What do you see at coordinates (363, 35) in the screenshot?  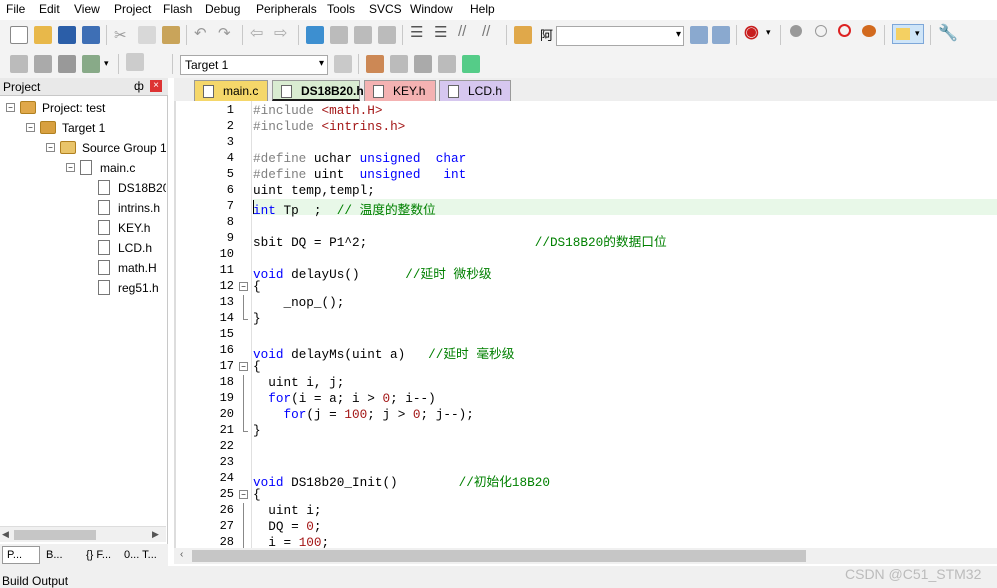 I see `next-bookmark-icon` at bounding box center [363, 35].